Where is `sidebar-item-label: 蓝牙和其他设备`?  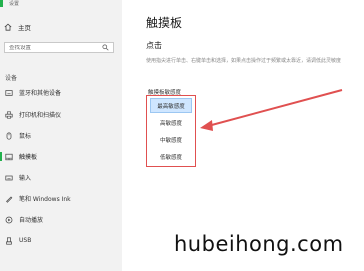 sidebar-item-label: 蓝牙和其他设备 is located at coordinates (40, 93).